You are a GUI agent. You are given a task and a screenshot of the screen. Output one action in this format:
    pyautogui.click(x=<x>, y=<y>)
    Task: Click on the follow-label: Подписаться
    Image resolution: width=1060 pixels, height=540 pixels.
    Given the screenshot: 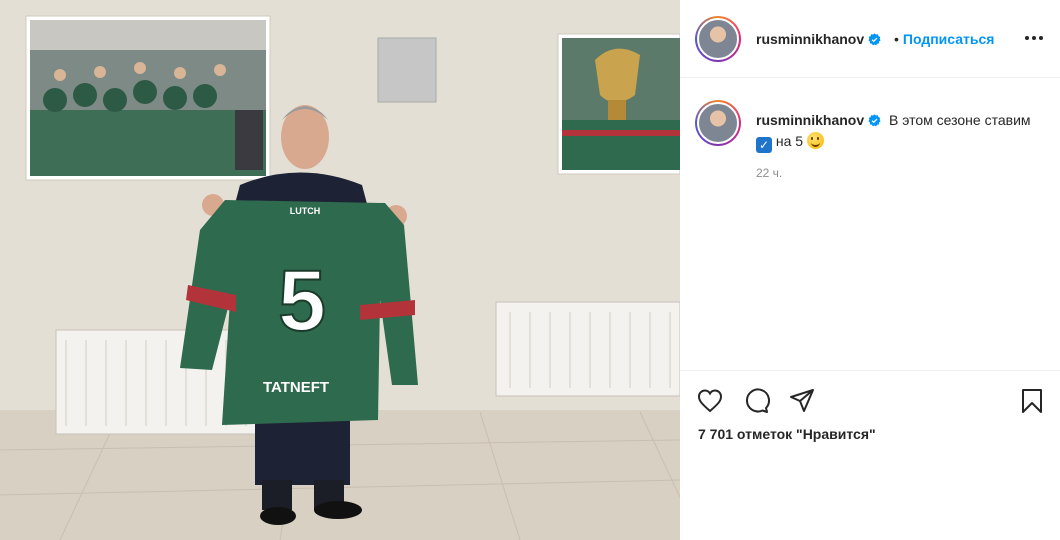 What is the action you would take?
    pyautogui.click(x=949, y=39)
    